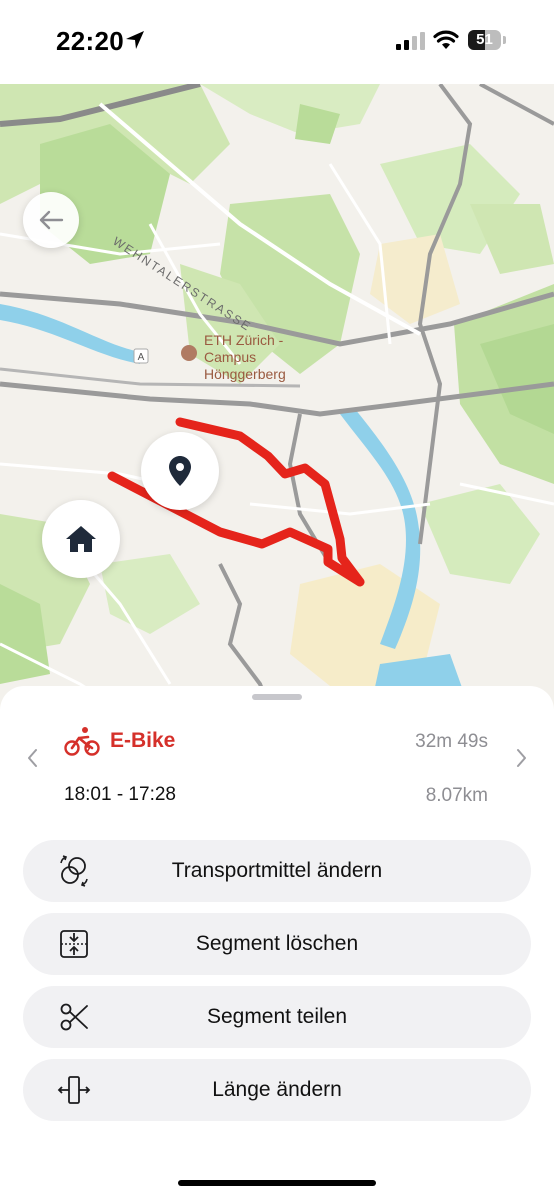  I want to click on sheet-grabber, so click(277, 697).